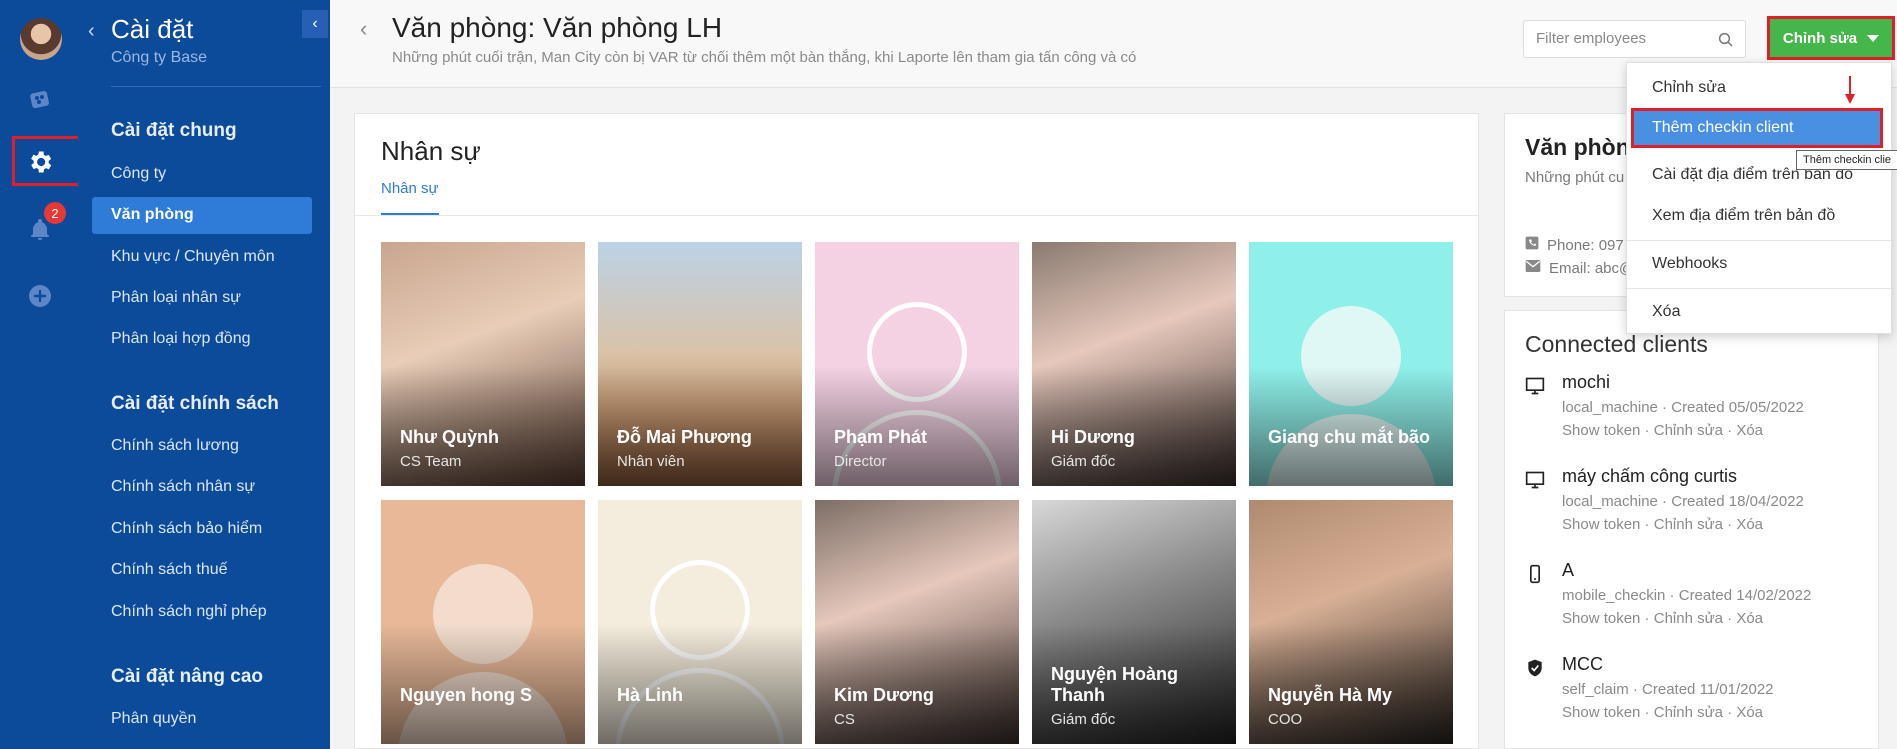 The width and height of the screenshot is (1897, 749). What do you see at coordinates (1351, 364) in the screenshot?
I see `employee-card: Giang chu mắt bão` at bounding box center [1351, 364].